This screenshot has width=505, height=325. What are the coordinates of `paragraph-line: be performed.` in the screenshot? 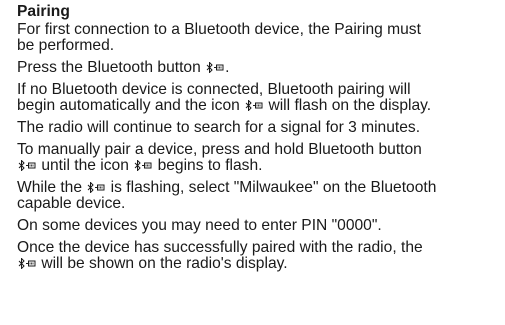 It's located at (66, 45).